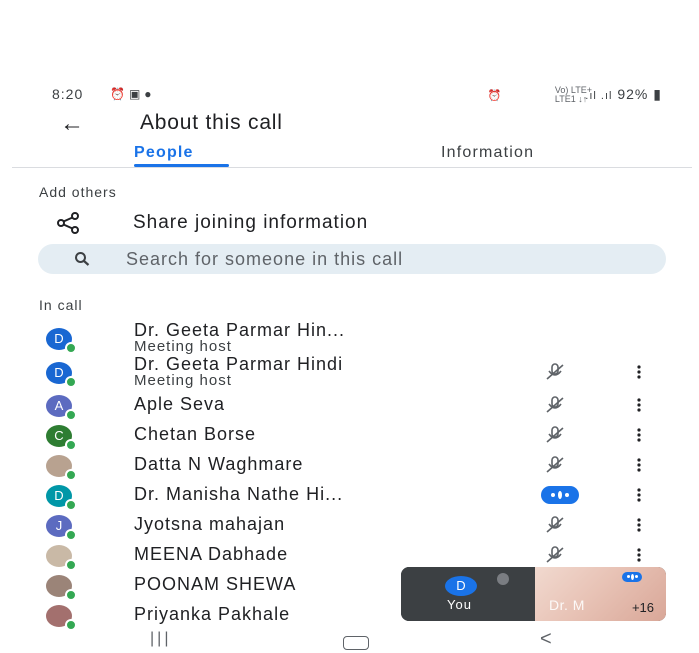 The height and width of the screenshot is (653, 699). I want to click on participant-row: D Dr. Geeta Parmar Hin... Meeting host, so click(349, 337).